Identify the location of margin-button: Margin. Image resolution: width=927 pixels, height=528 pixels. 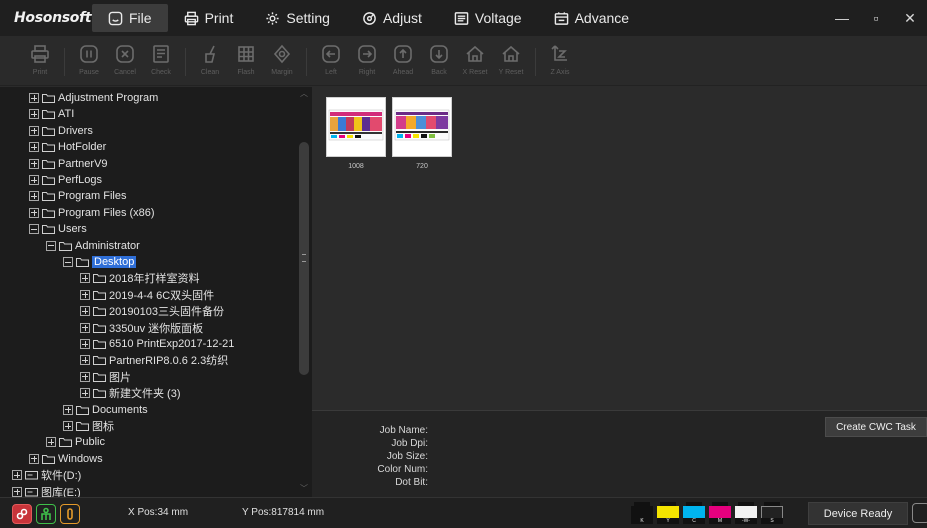
(282, 61).